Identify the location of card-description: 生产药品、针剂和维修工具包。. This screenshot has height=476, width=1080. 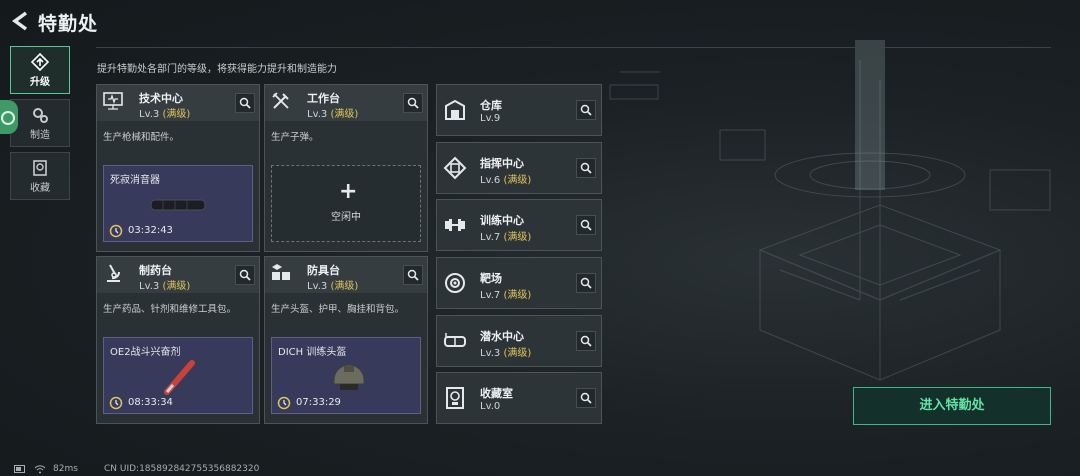
(170, 309).